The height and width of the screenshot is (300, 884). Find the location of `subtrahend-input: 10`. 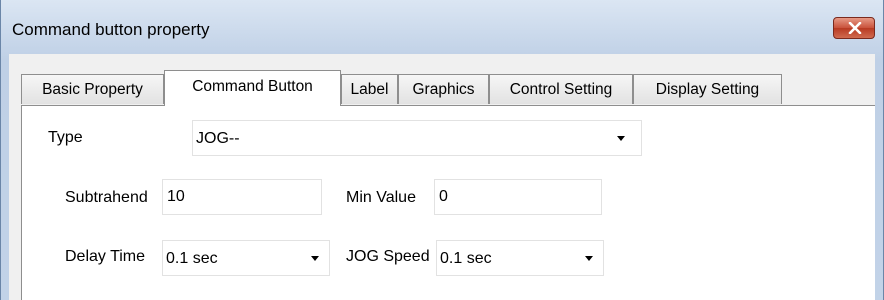

subtrahend-input: 10 is located at coordinates (242, 197).